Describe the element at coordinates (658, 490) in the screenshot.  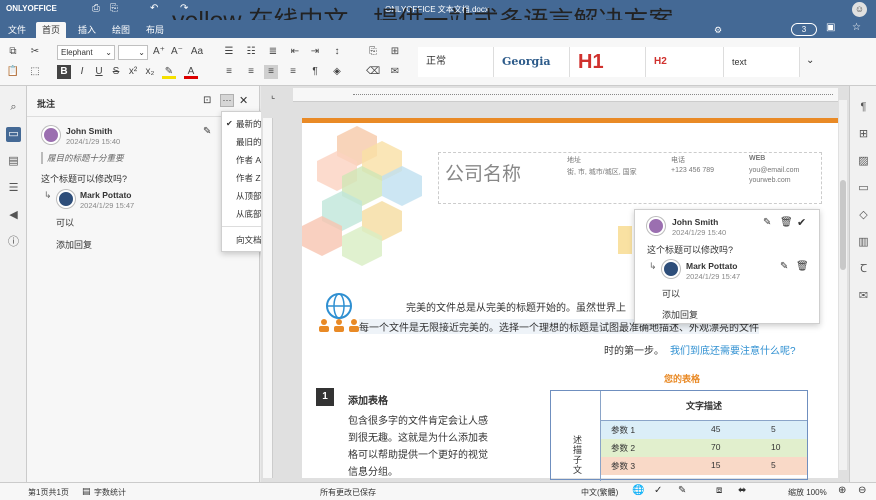
I see `spellcheck-icon: ✓` at that location.